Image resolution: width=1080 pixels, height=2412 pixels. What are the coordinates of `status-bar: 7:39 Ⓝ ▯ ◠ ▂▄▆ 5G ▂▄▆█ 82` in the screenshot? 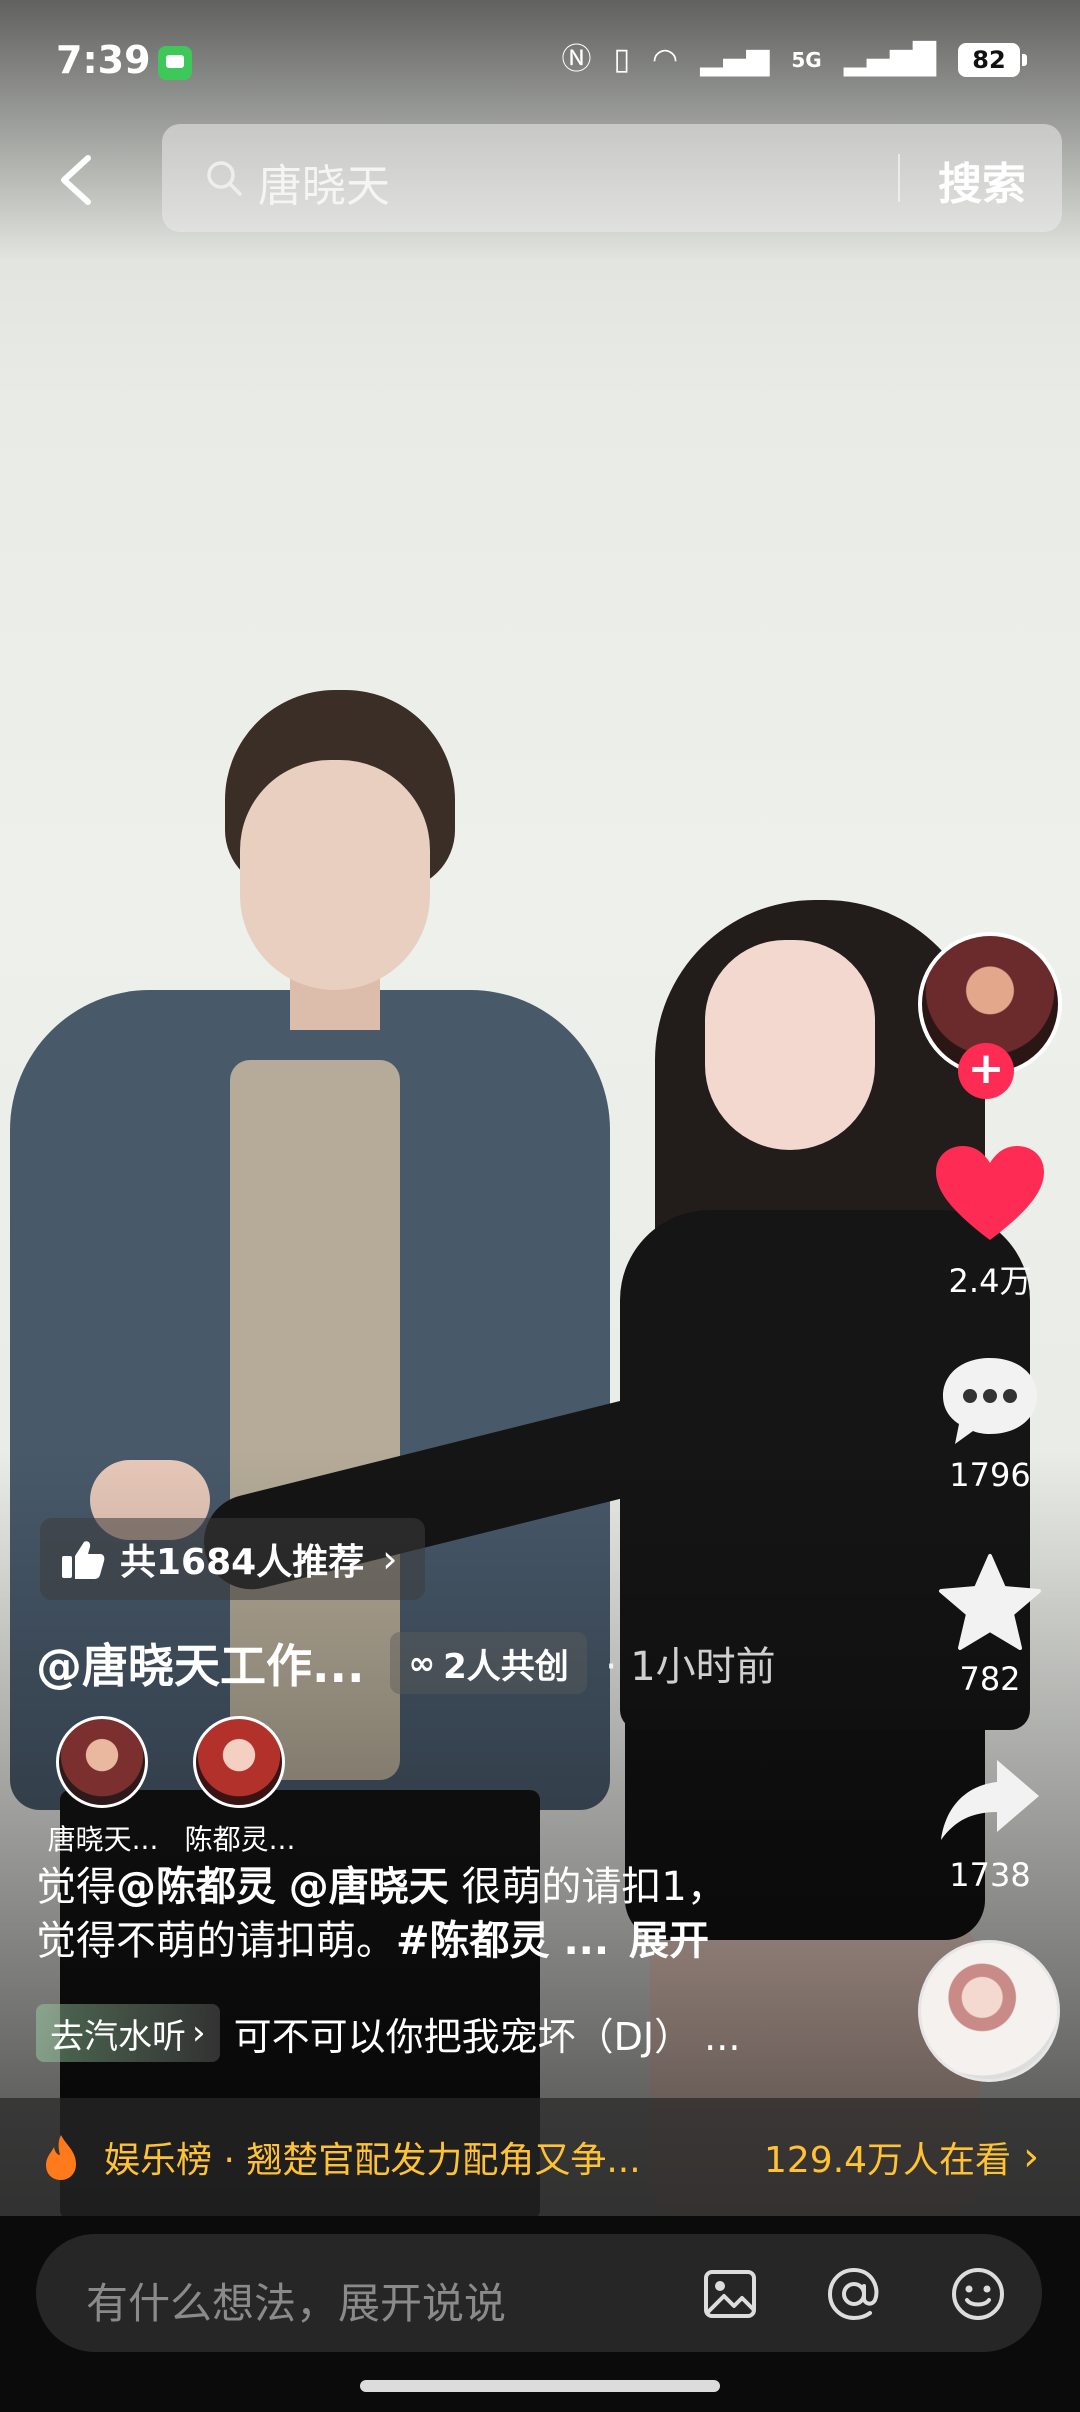 It's located at (540, 60).